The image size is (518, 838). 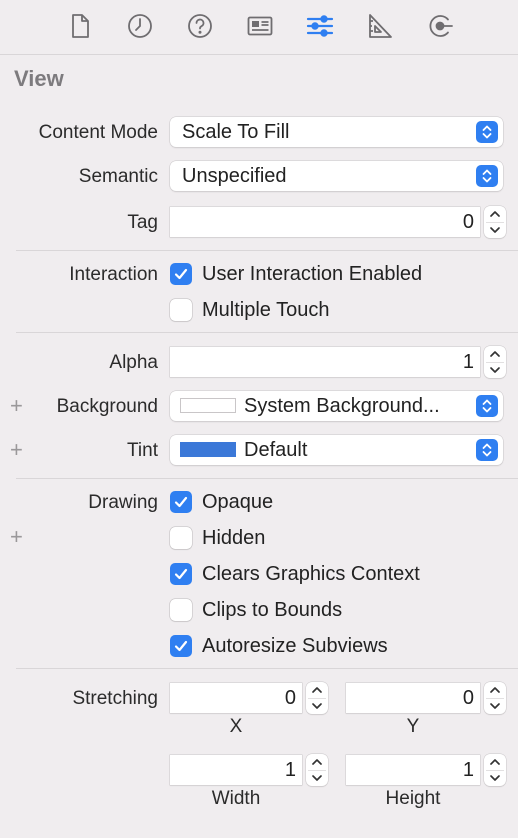 I want to click on clock-icon, so click(x=140, y=26).